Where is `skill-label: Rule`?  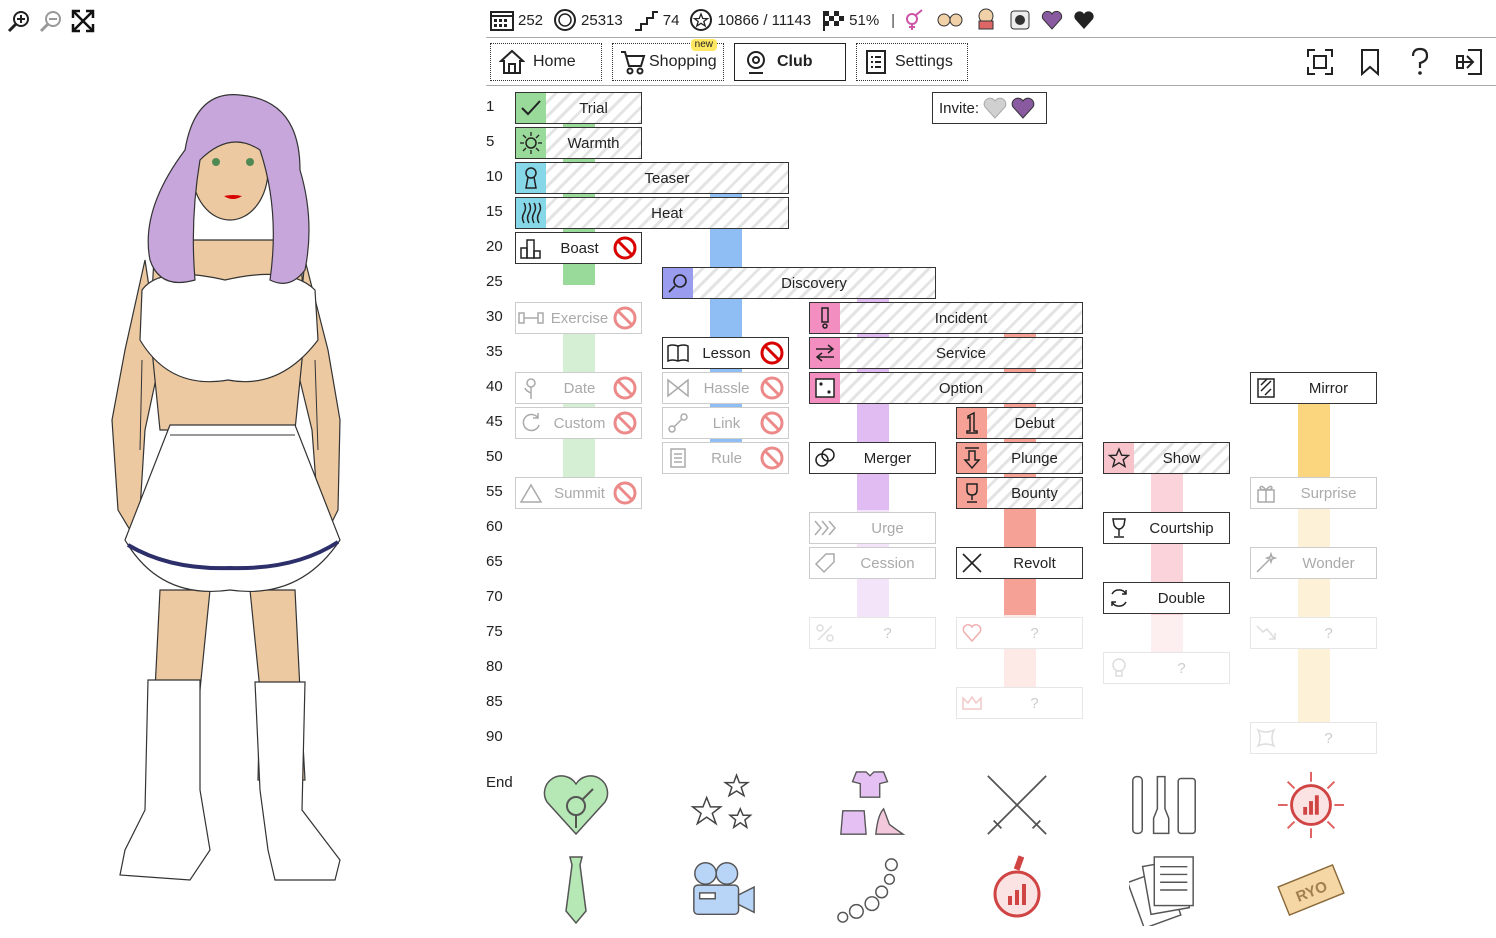 skill-label: Rule is located at coordinates (726, 458).